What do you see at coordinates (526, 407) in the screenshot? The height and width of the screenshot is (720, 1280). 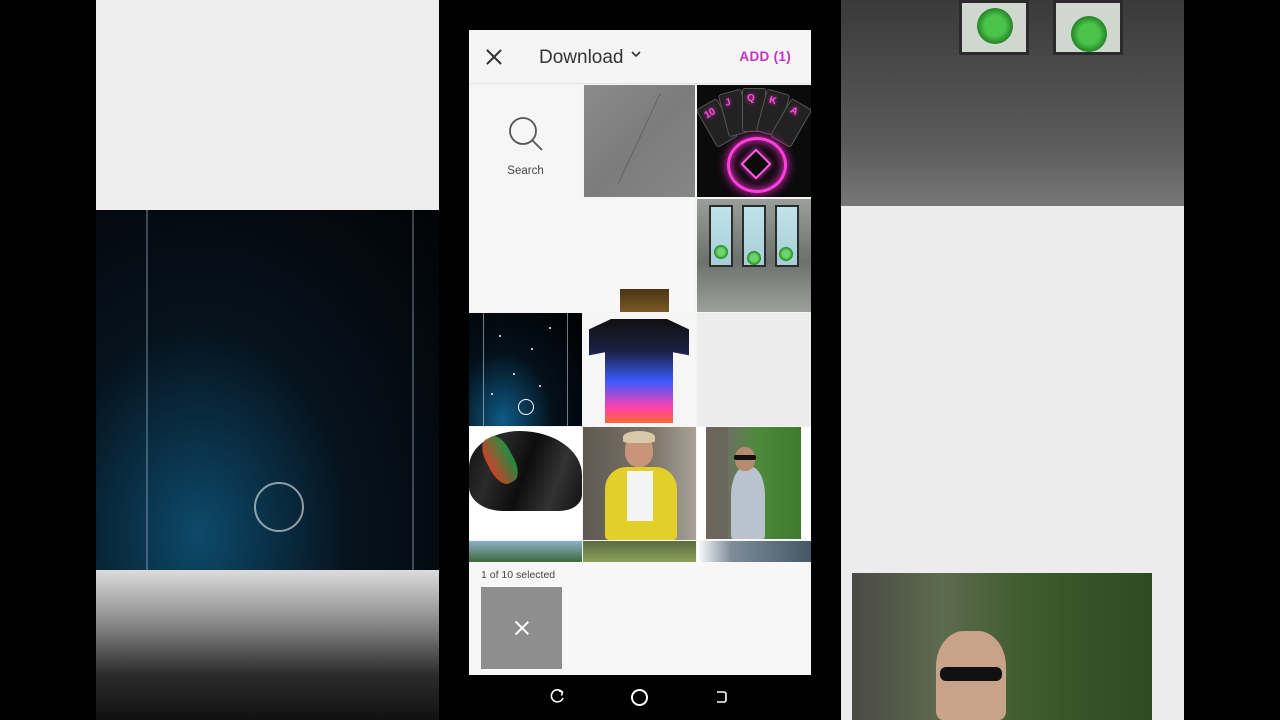 I see `ring-shape` at bounding box center [526, 407].